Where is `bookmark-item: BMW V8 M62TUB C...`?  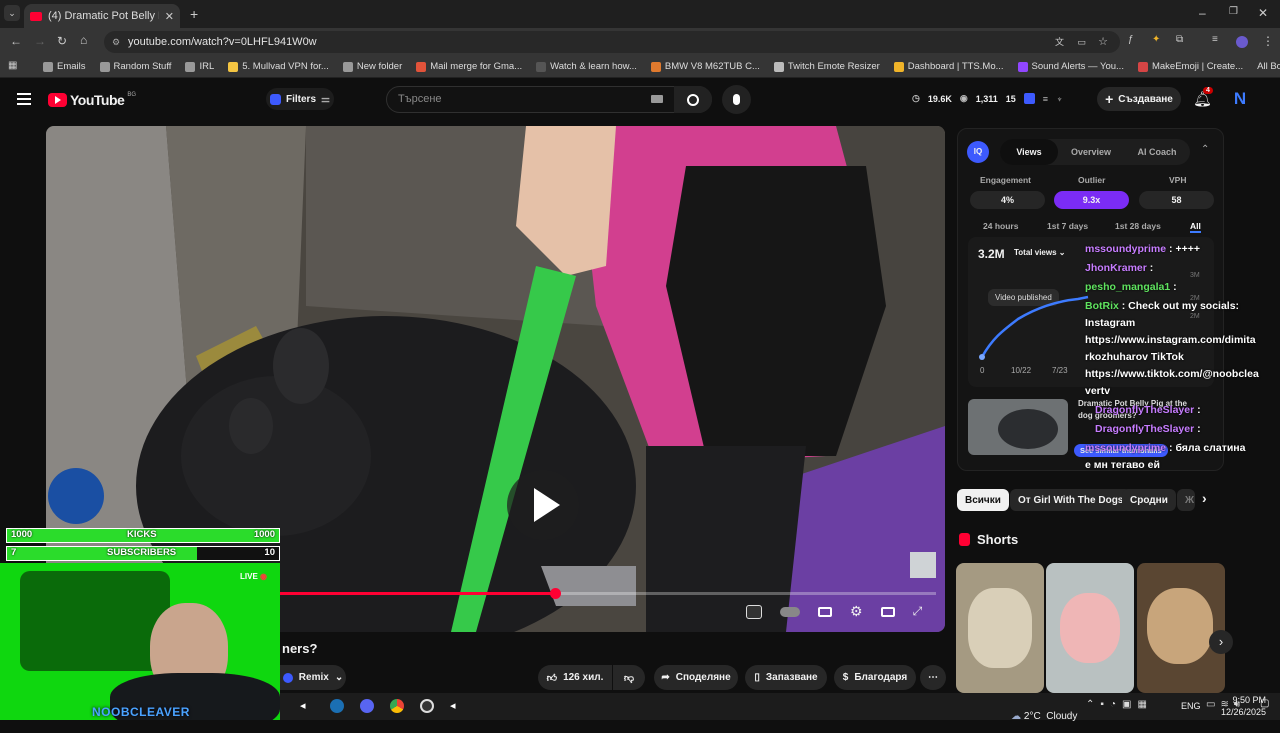
bookmark-item: BMW V8 M62TUB C... is located at coordinates (705, 66).